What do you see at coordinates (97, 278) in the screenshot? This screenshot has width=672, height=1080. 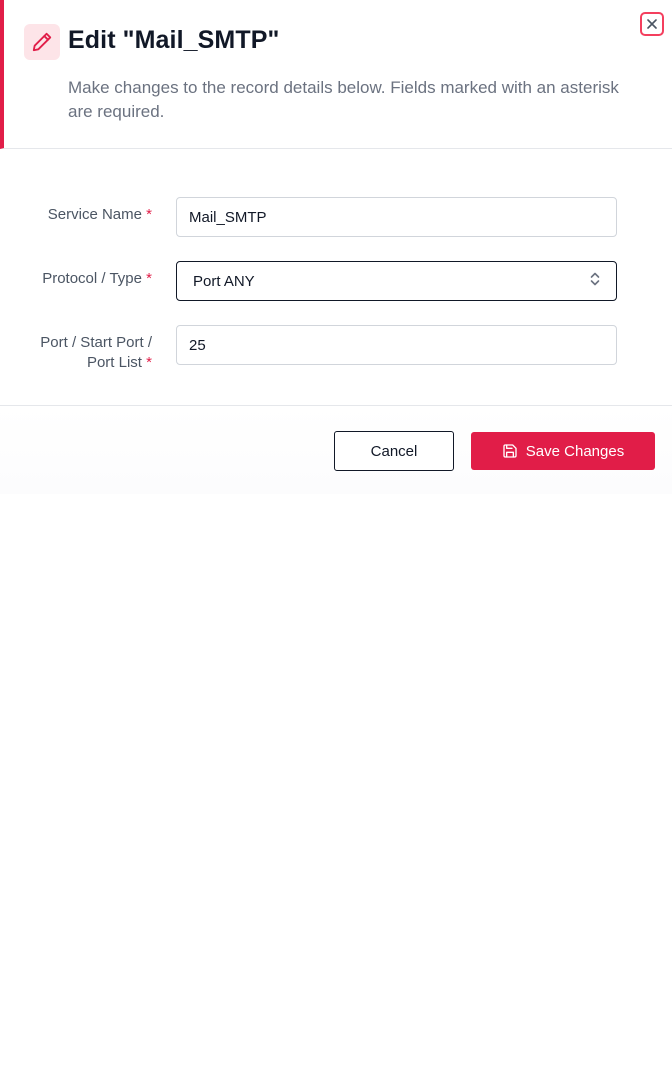 I see `protocol-type-label: Protocol / Type *` at bounding box center [97, 278].